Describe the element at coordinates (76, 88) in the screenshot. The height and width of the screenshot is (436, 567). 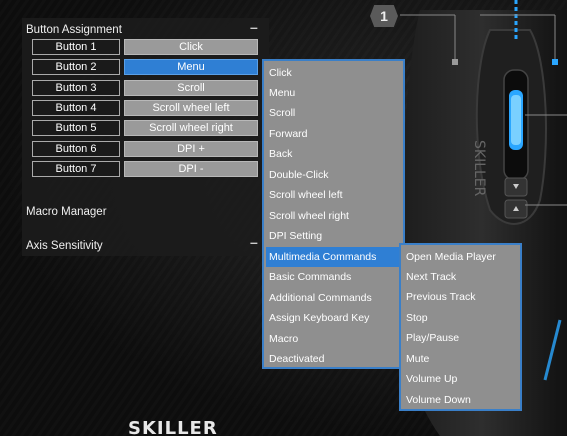
I see `button-label: Button 3` at that location.